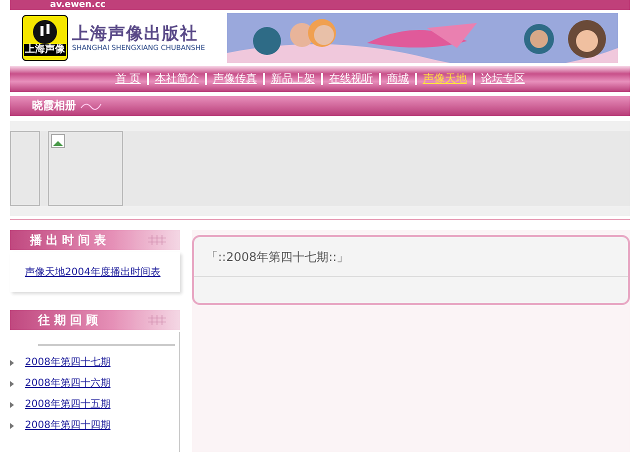 The width and height of the screenshot is (640, 460). I want to click on nav-link: 首 页, so click(128, 79).